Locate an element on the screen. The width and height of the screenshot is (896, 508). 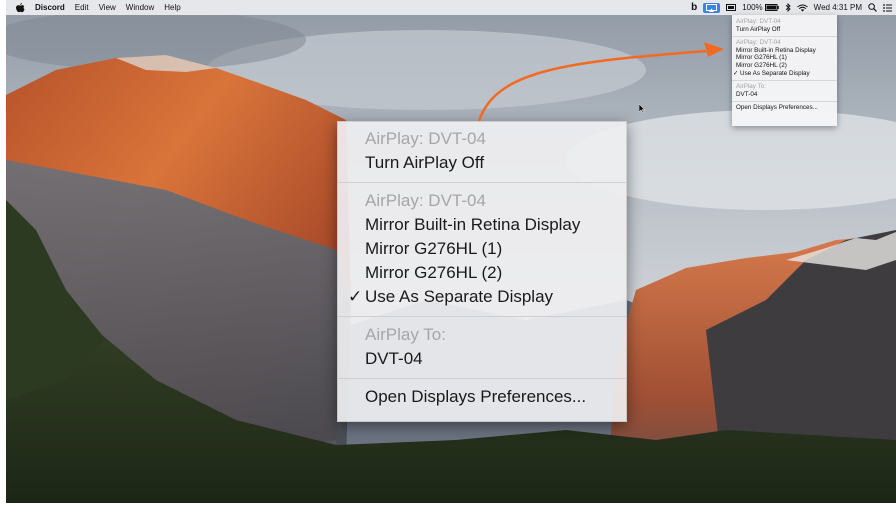
callout-arrow is located at coordinates (600, 82).